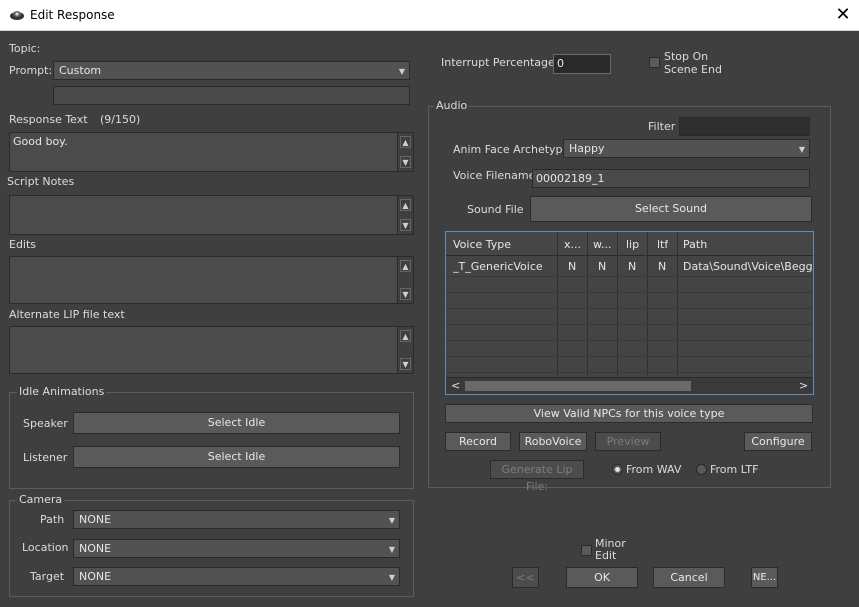 This screenshot has height=607, width=859. What do you see at coordinates (578, 386) in the screenshot?
I see `scroll-thumb` at bounding box center [578, 386].